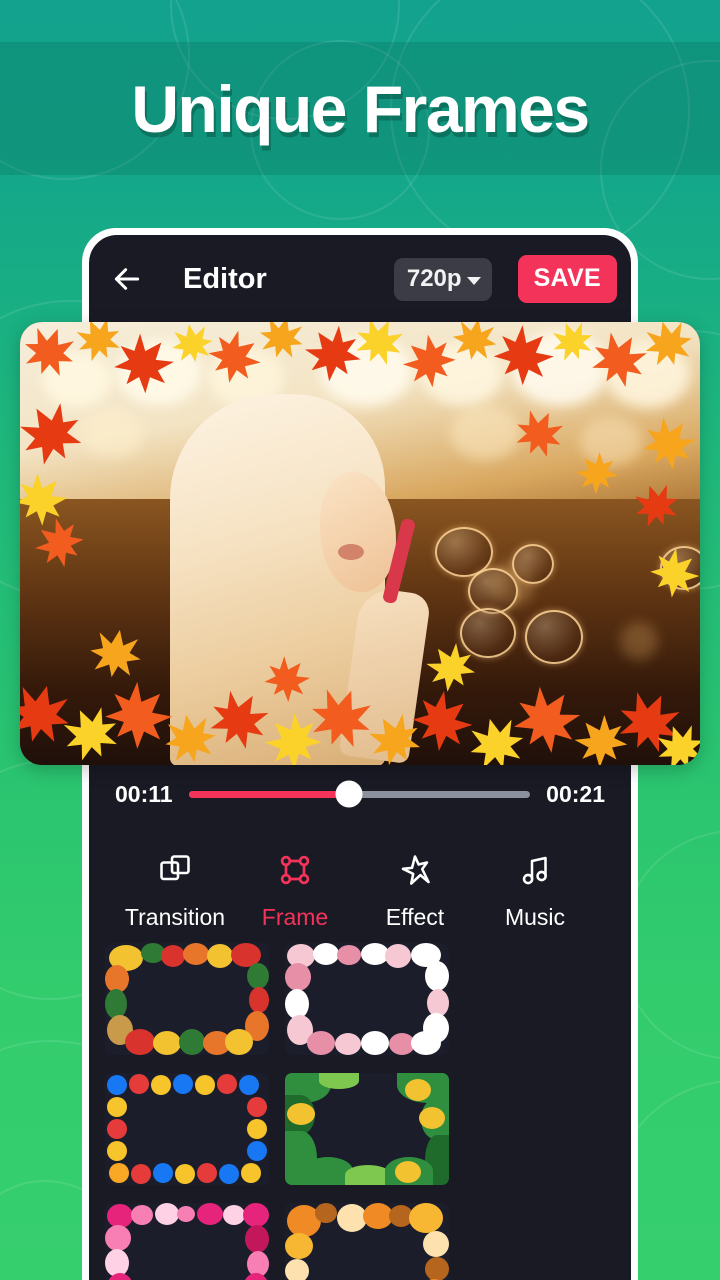 This screenshot has height=1280, width=720. What do you see at coordinates (225, 278) in the screenshot?
I see `editor-title: Editor` at bounding box center [225, 278].